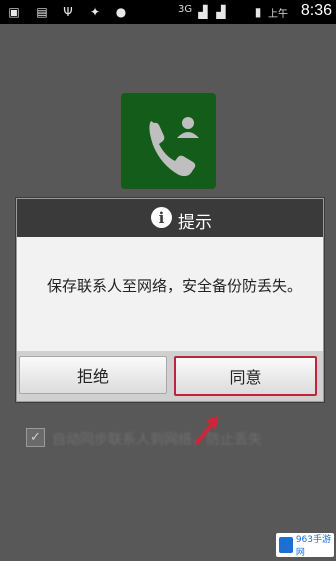 This screenshot has width=336, height=561. What do you see at coordinates (170, 376) in the screenshot?
I see `dialog-footer: 拒绝 同意` at bounding box center [170, 376].